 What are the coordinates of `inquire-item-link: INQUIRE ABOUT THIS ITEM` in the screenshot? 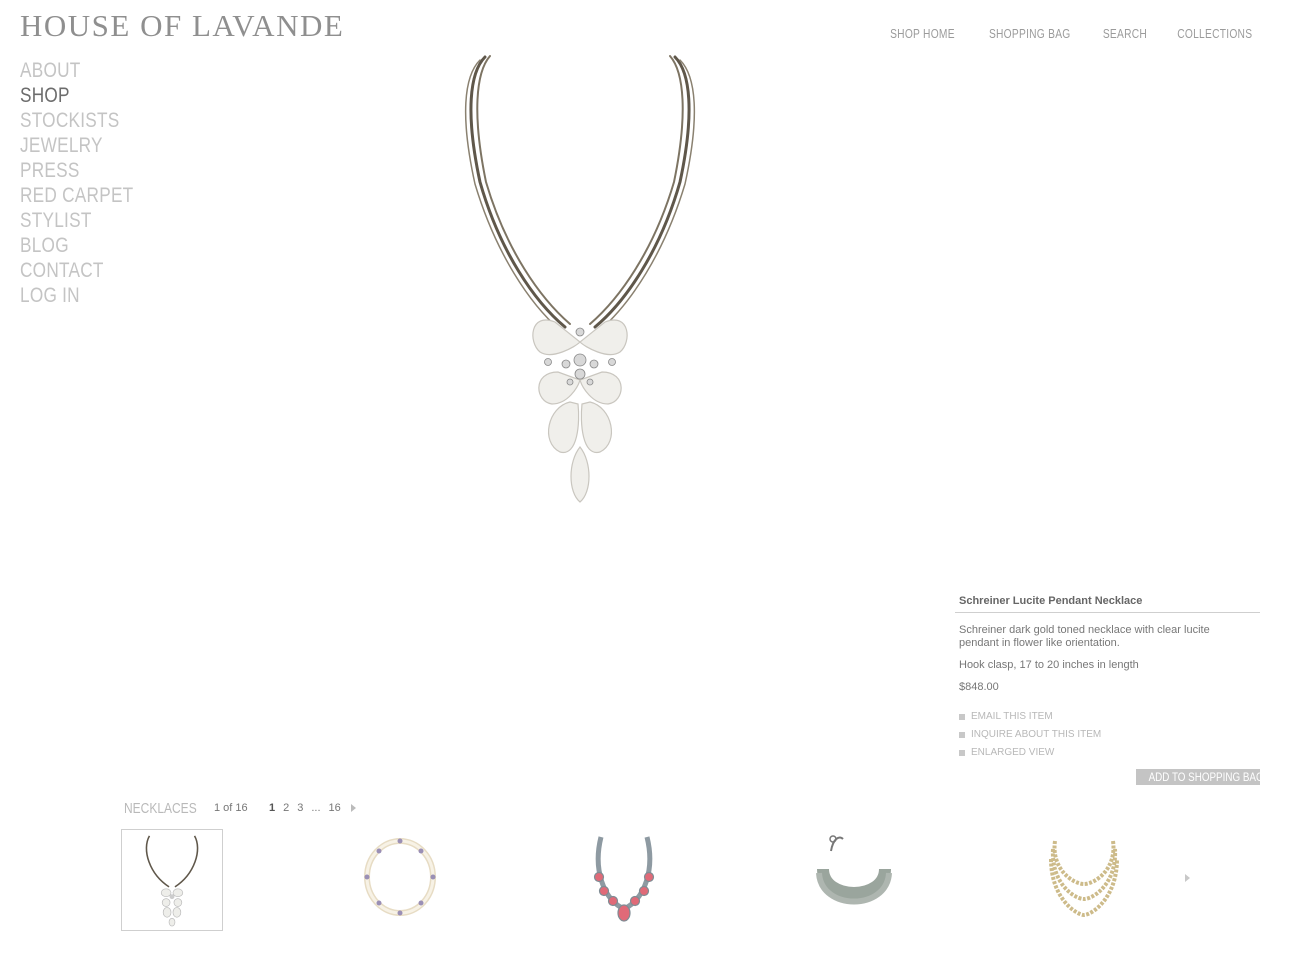 It's located at (1109, 735).